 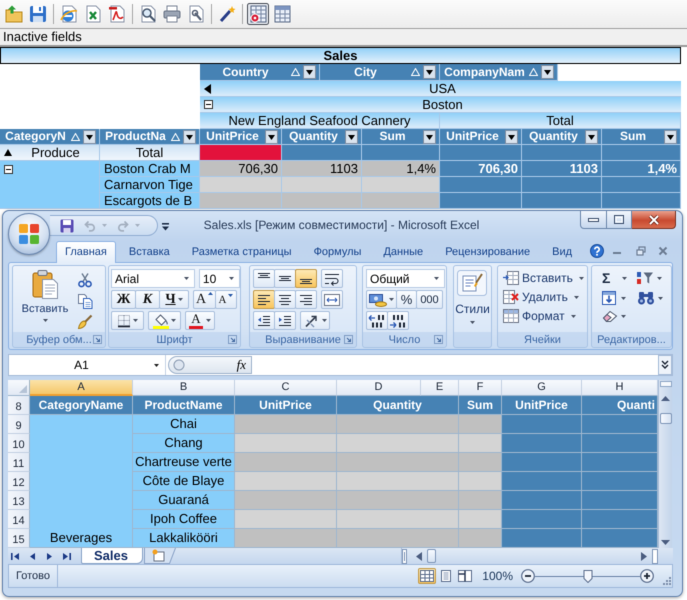 I want to click on percent-button: %, so click(x=406, y=299).